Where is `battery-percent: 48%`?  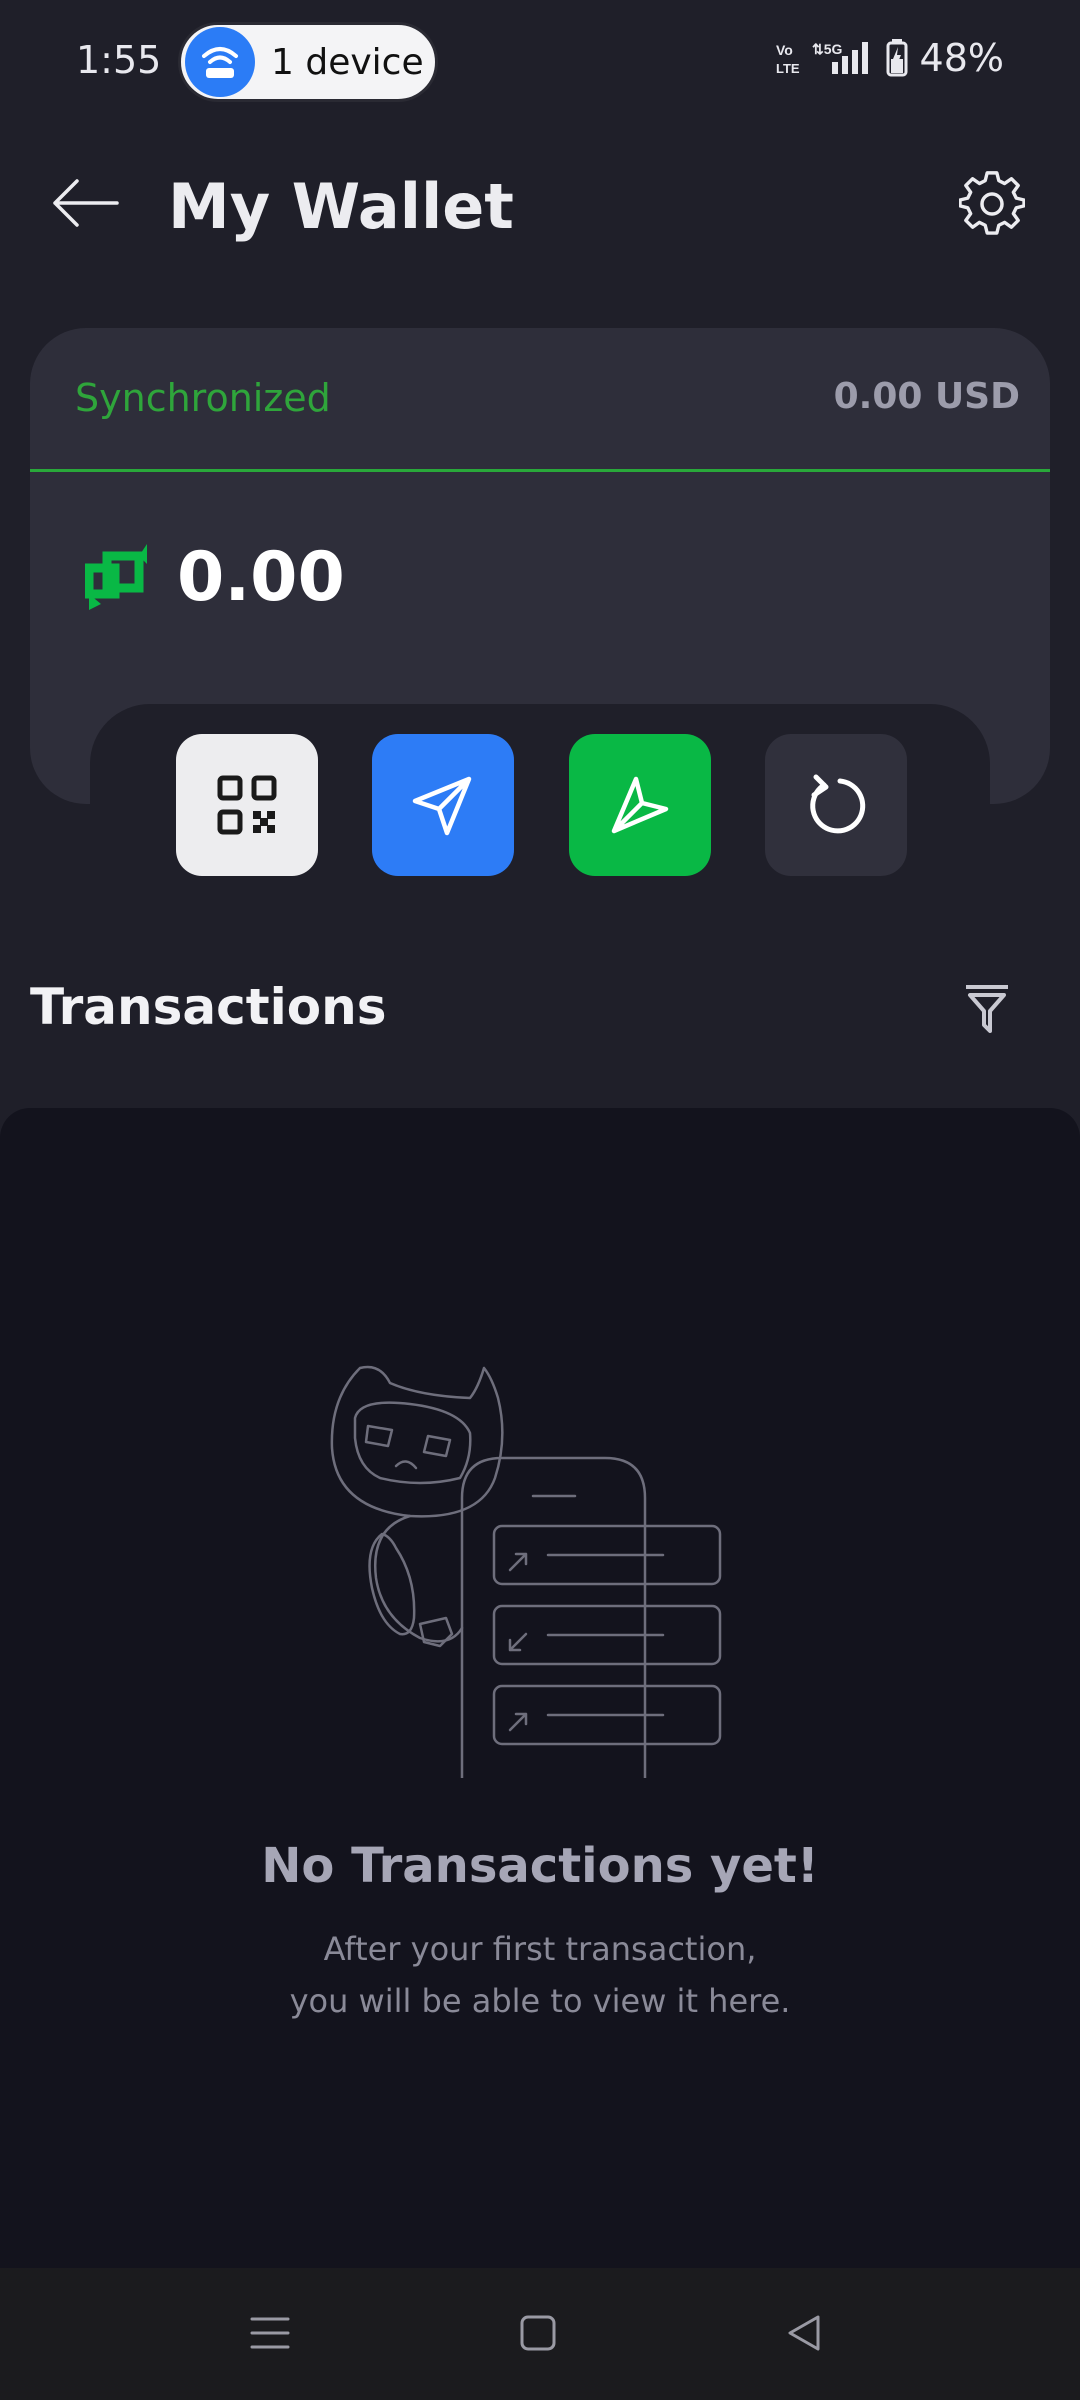 battery-percent: 48% is located at coordinates (961, 58).